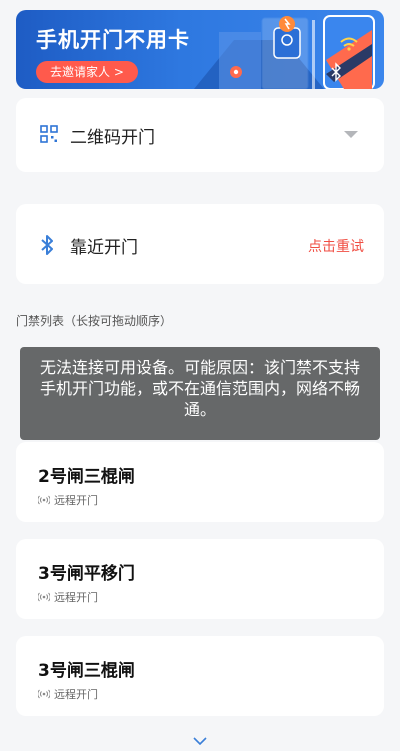  I want to click on bluetooth-icon, so click(47, 245).